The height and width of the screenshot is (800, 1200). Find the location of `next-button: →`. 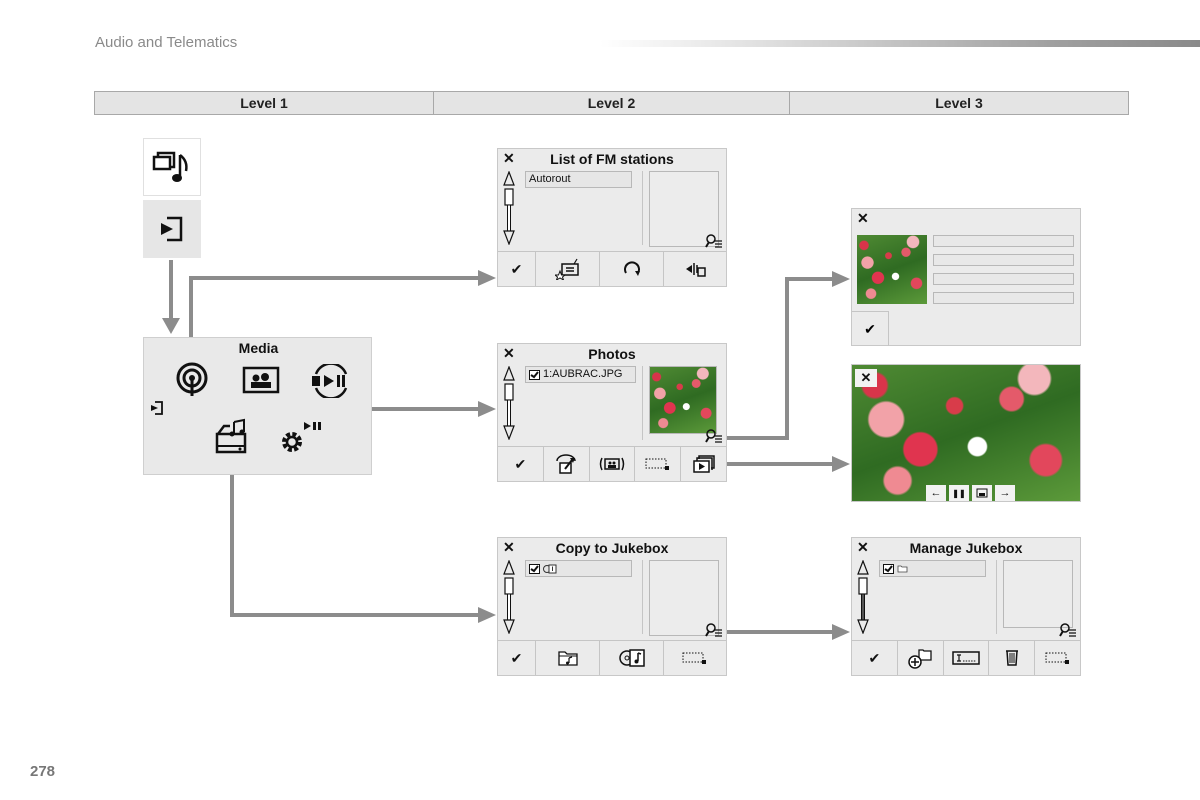

next-button: → is located at coordinates (1005, 493).